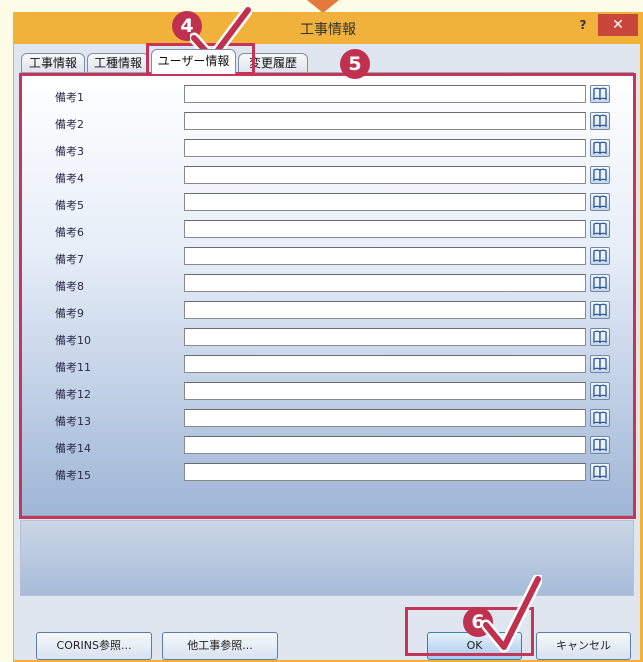 This screenshot has width=643, height=662. Describe the element at coordinates (73, 475) in the screenshot. I see `remark-label: 備考15` at that location.